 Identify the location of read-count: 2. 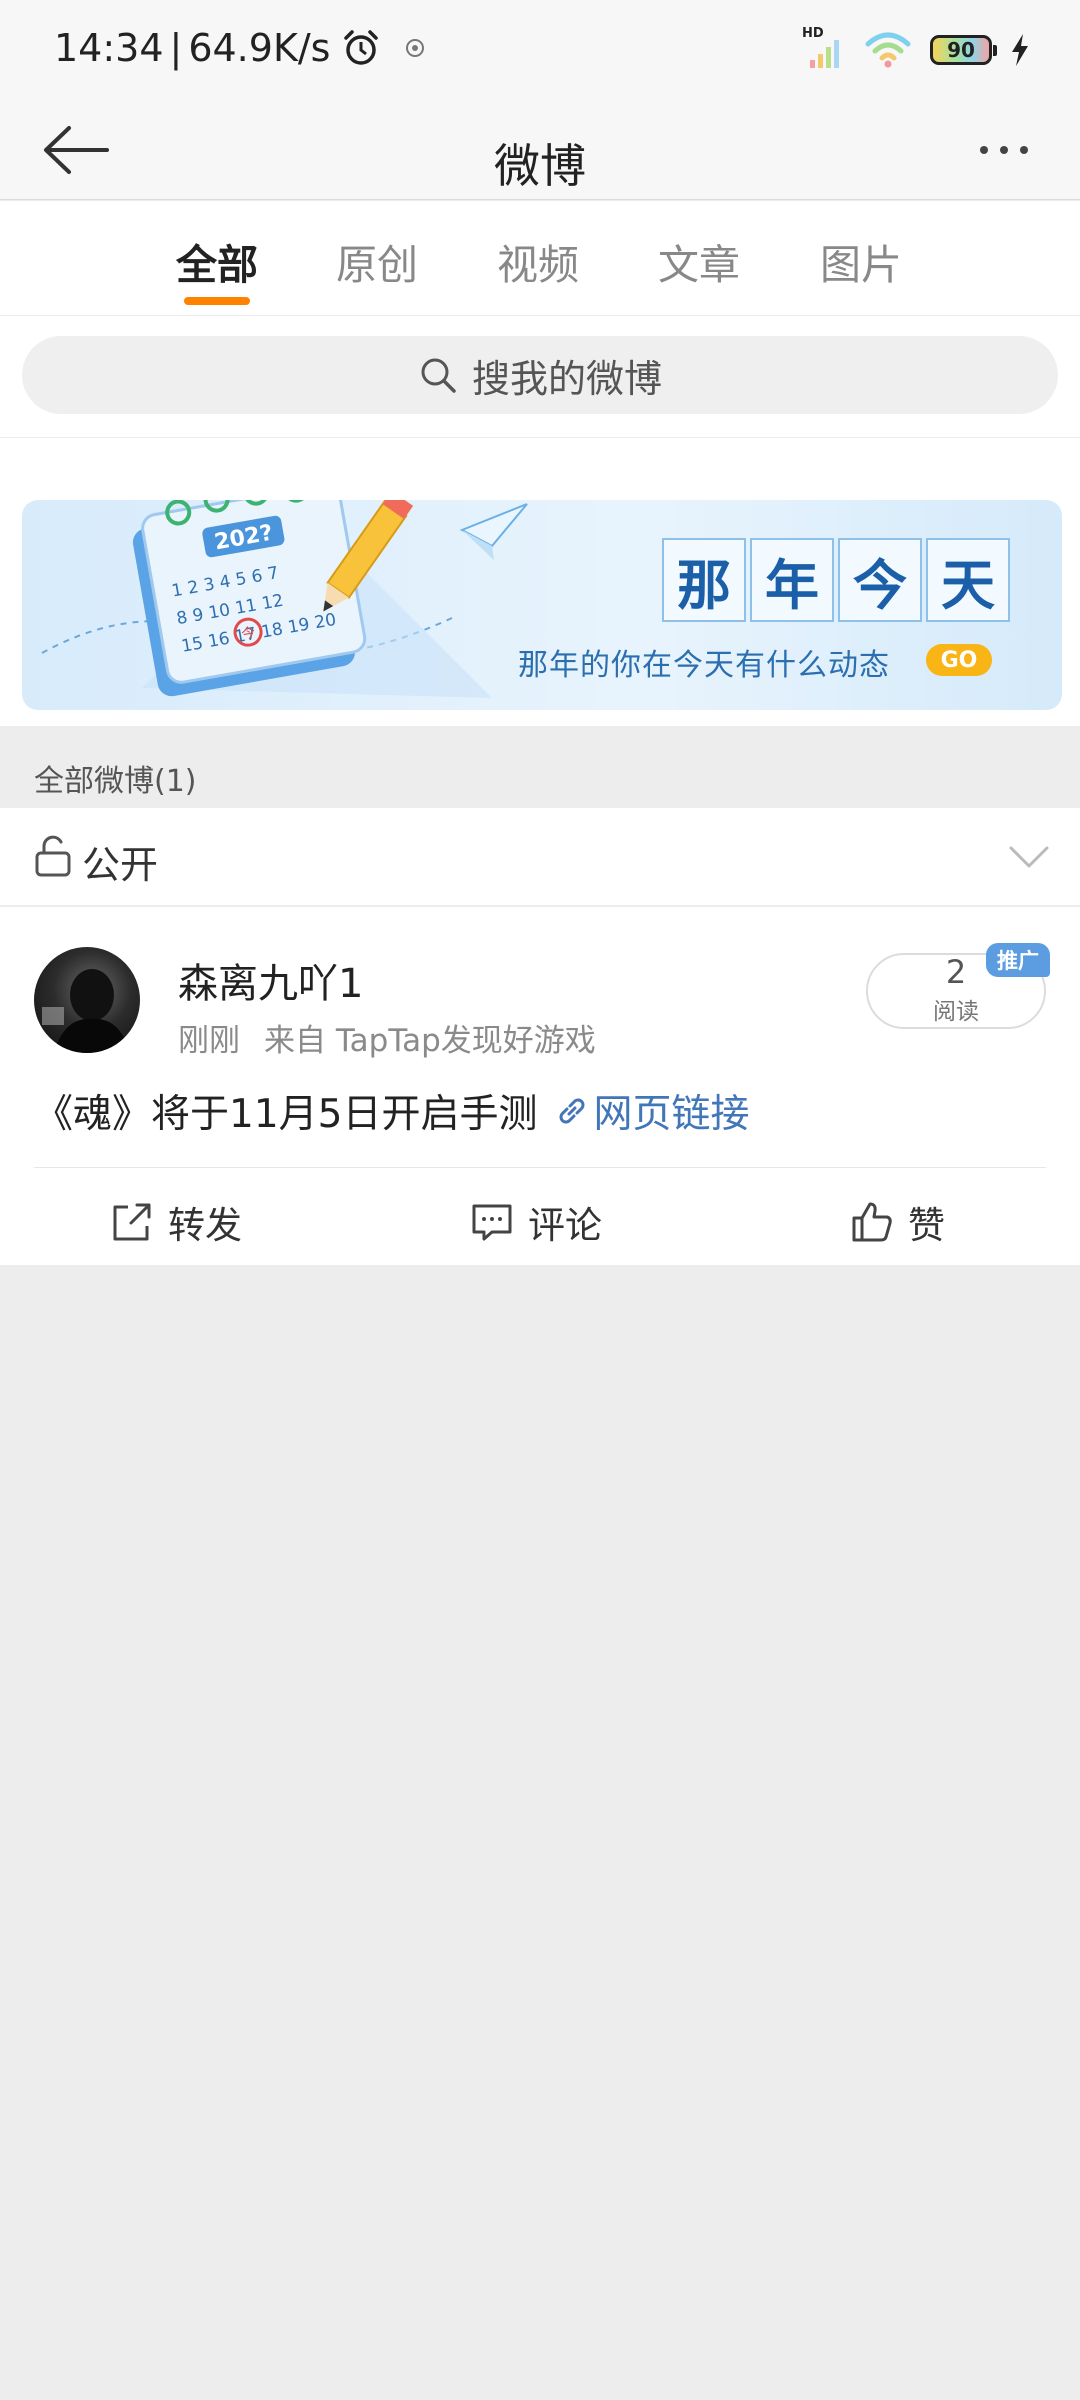
(956, 972).